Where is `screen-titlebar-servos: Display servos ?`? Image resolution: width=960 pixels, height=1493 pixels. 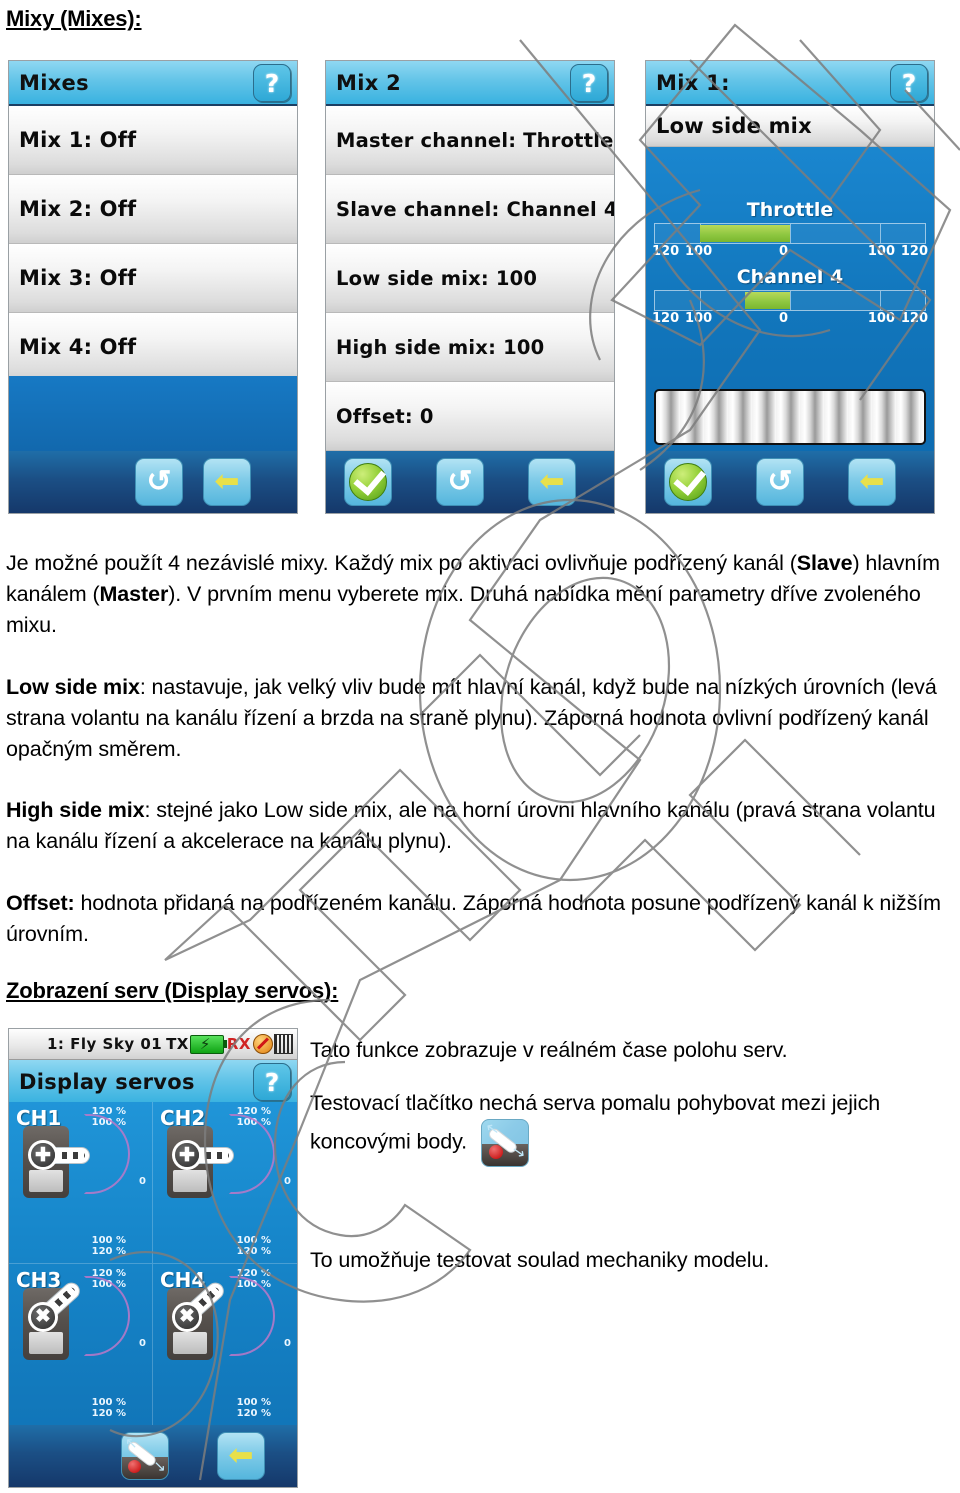
screen-titlebar-servos: Display servos ? is located at coordinates (153, 1082).